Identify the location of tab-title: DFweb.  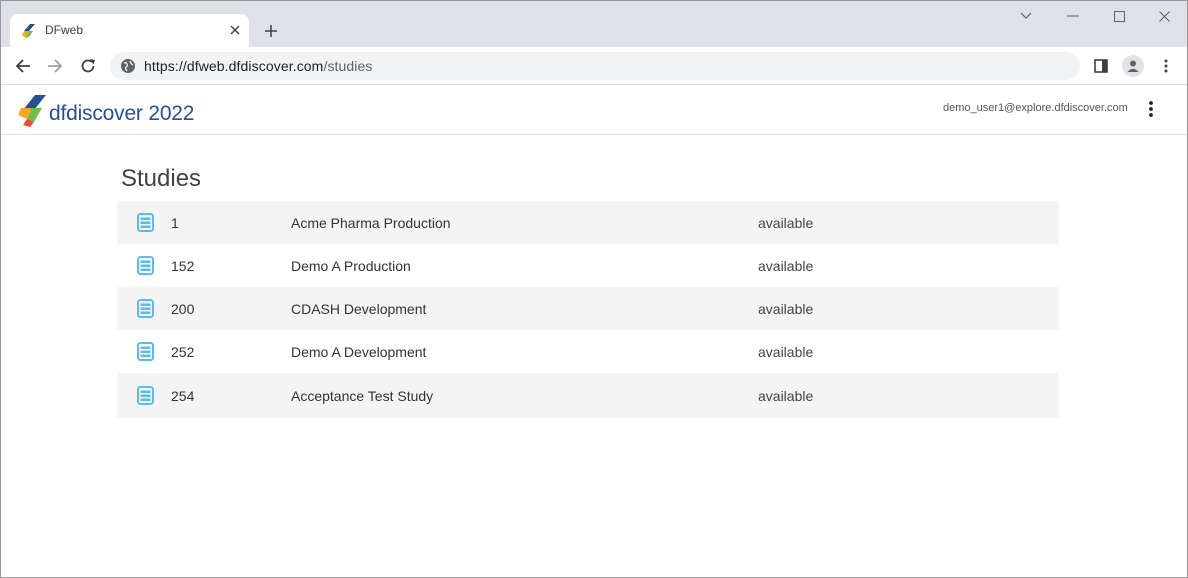
(64, 30).